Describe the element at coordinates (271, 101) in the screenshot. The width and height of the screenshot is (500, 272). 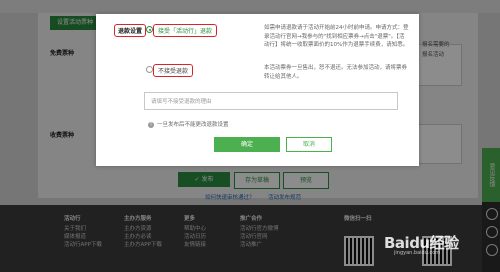
I see `refund-reason-input: 请填写不接受退款的理由` at that location.